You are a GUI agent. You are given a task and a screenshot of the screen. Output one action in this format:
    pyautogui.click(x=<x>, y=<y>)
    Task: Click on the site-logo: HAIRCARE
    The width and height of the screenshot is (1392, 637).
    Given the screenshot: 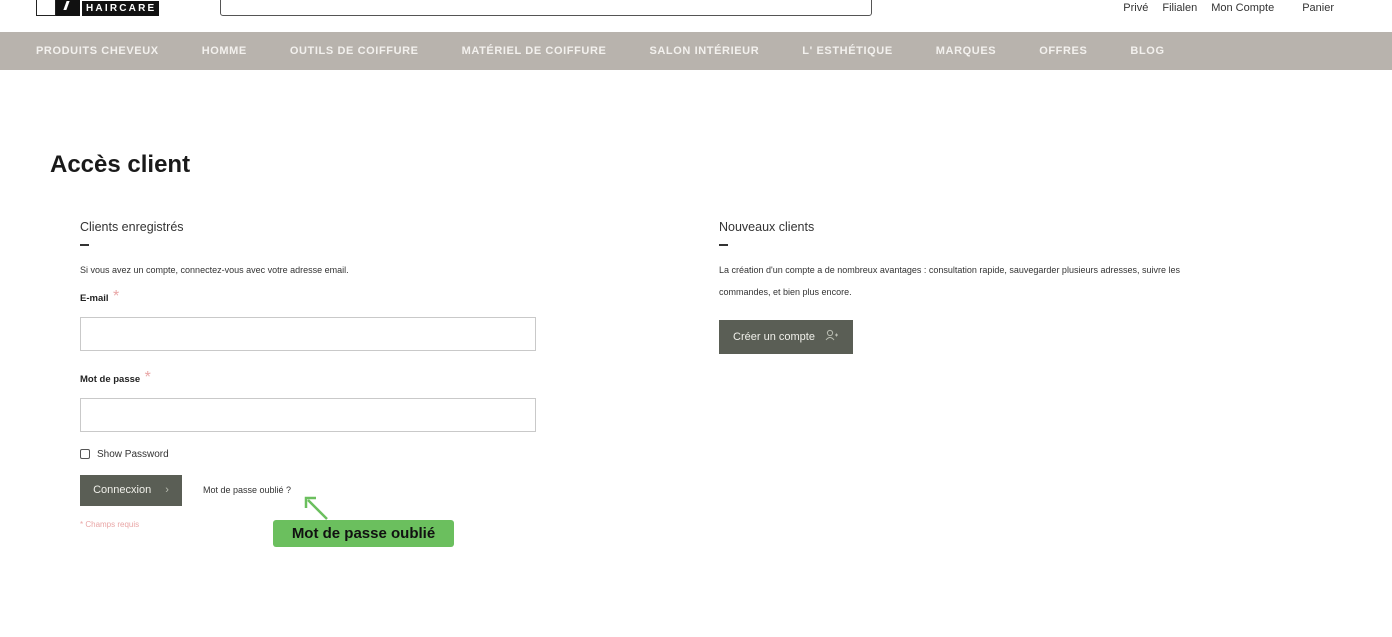 What is the action you would take?
    pyautogui.click(x=98, y=8)
    